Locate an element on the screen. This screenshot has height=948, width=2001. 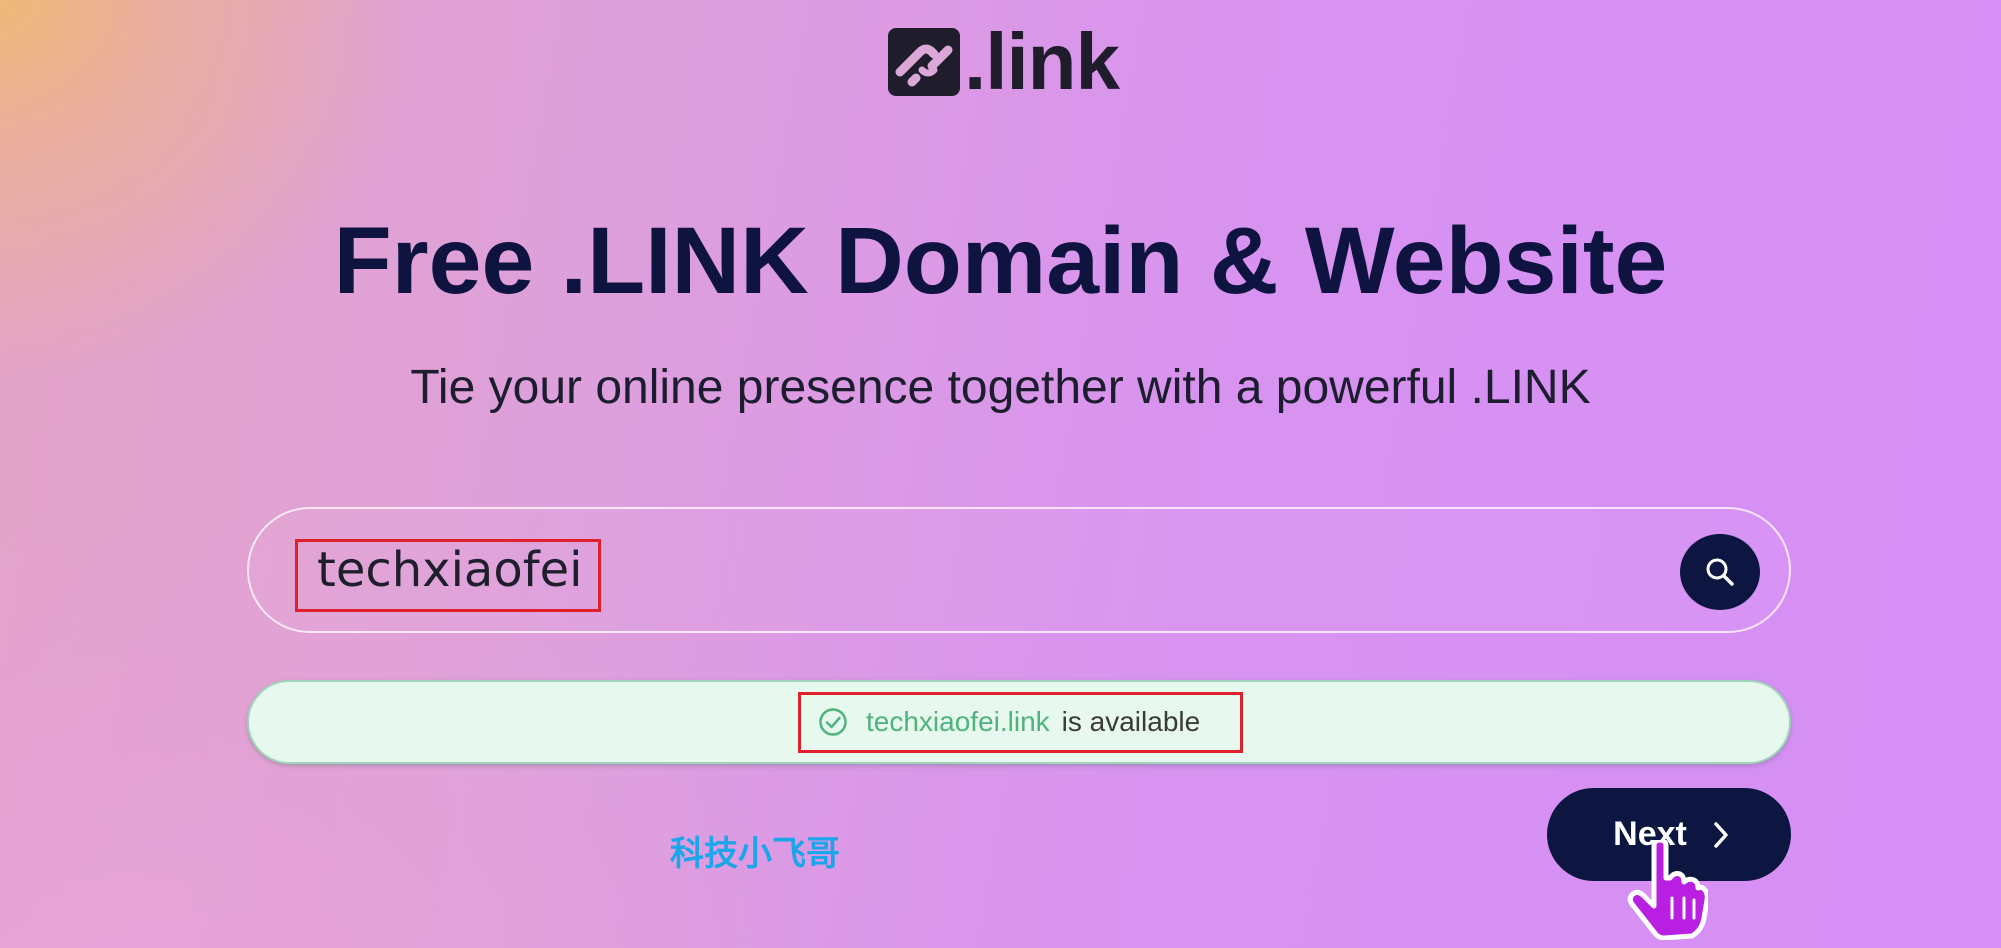
availability-status: is available is located at coordinates (1131, 721).